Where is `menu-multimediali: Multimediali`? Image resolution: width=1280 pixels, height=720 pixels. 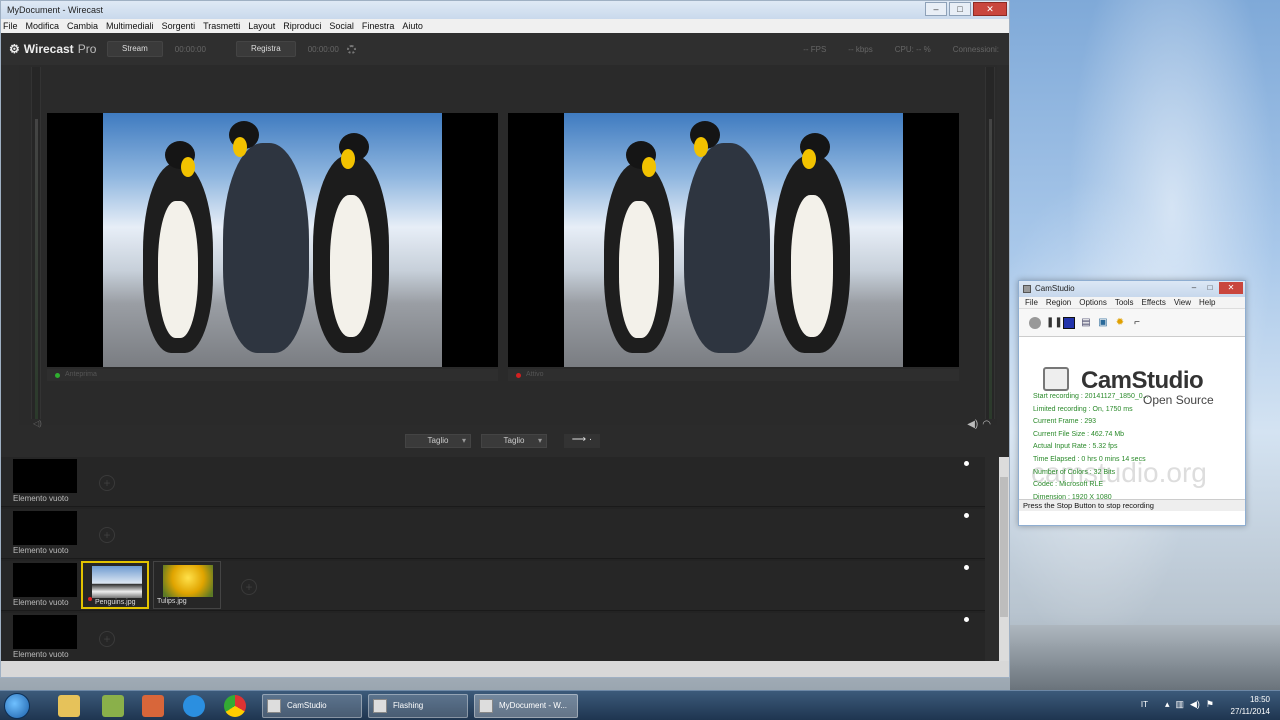
menu-multimediali: Multimediali is located at coordinates (130, 26).